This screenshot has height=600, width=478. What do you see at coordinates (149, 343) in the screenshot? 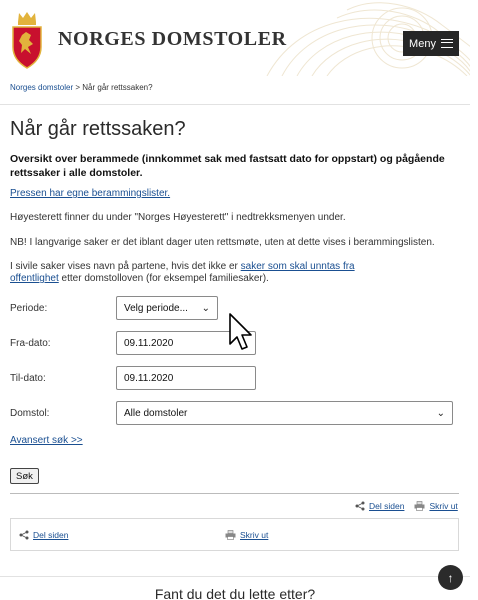
I see `from-date-value: 09.11.2020` at bounding box center [149, 343].